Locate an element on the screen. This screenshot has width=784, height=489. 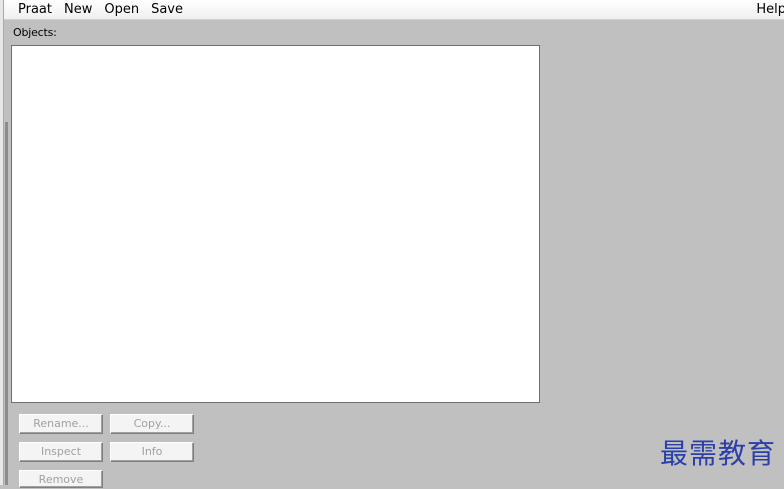
menubar: Praat New Open Save Help is located at coordinates (394, 10).